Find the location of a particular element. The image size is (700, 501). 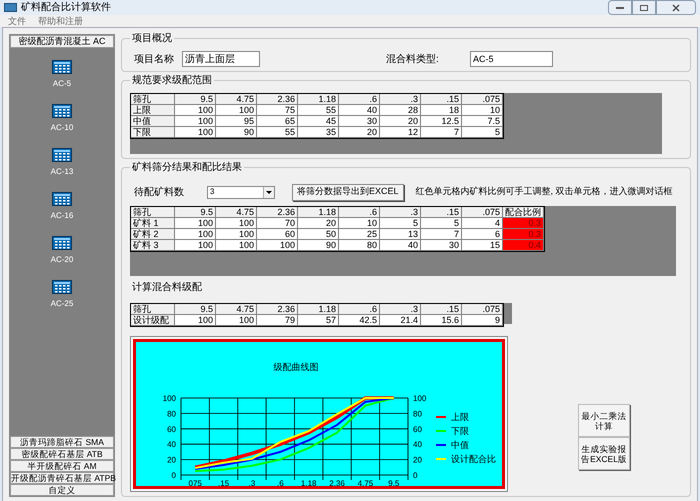

table-cell: 5 is located at coordinates (400, 223).